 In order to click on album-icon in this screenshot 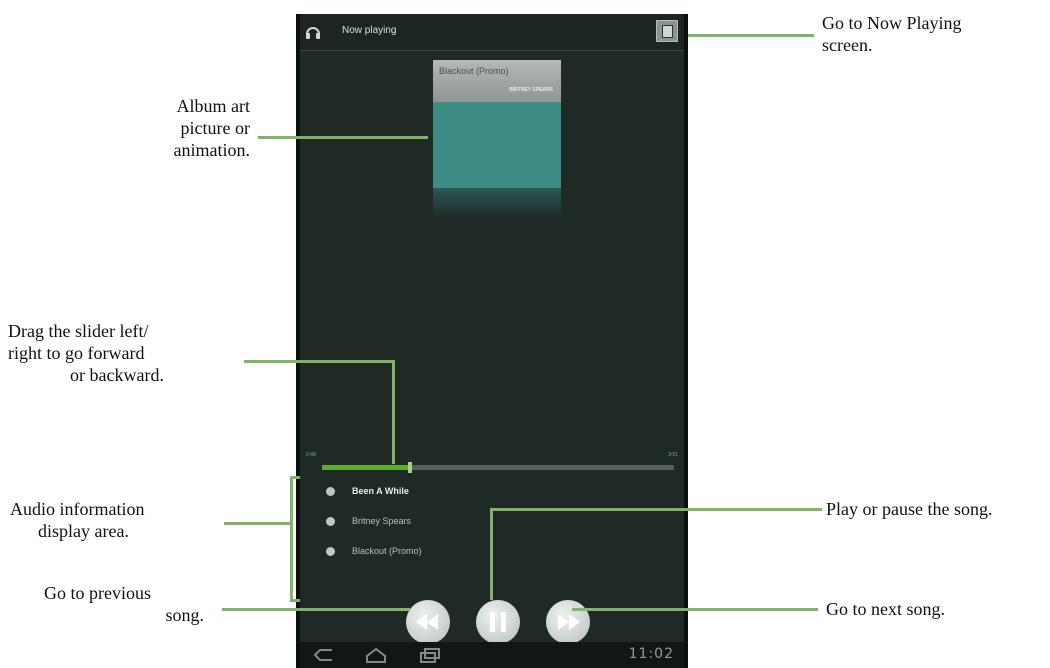, I will do `click(330, 551)`.